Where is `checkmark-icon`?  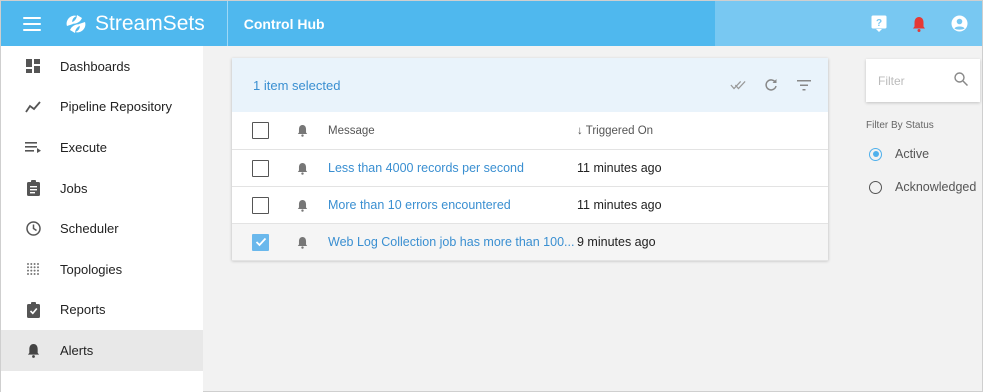
checkmark-icon is located at coordinates (260, 242).